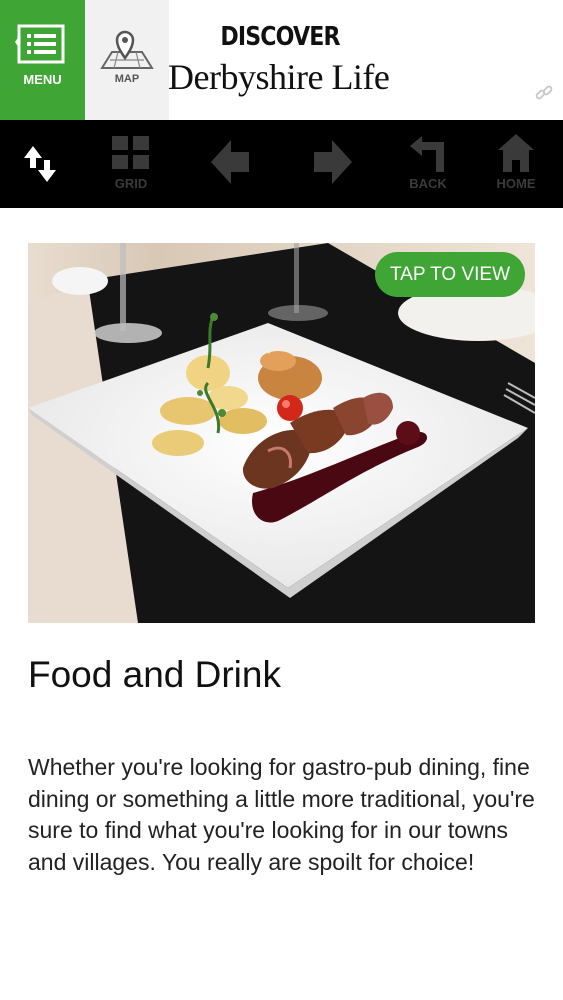  I want to click on link-icon, so click(544, 94).